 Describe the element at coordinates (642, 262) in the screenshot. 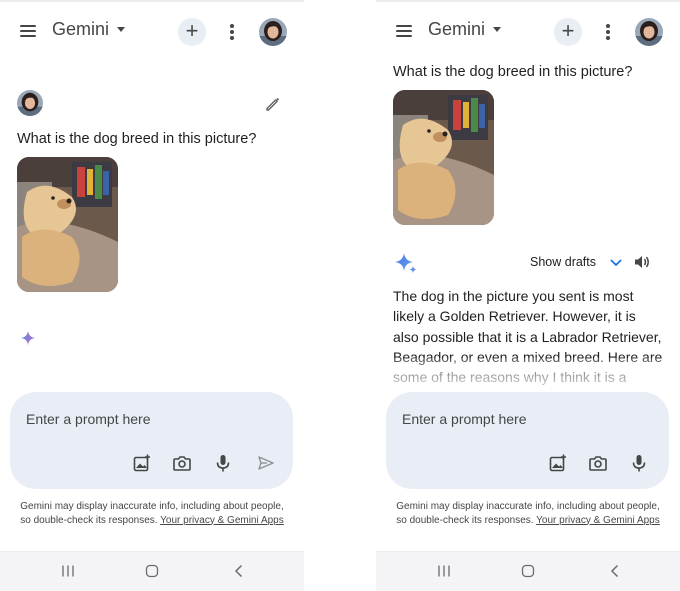

I see `speaker-icon` at that location.